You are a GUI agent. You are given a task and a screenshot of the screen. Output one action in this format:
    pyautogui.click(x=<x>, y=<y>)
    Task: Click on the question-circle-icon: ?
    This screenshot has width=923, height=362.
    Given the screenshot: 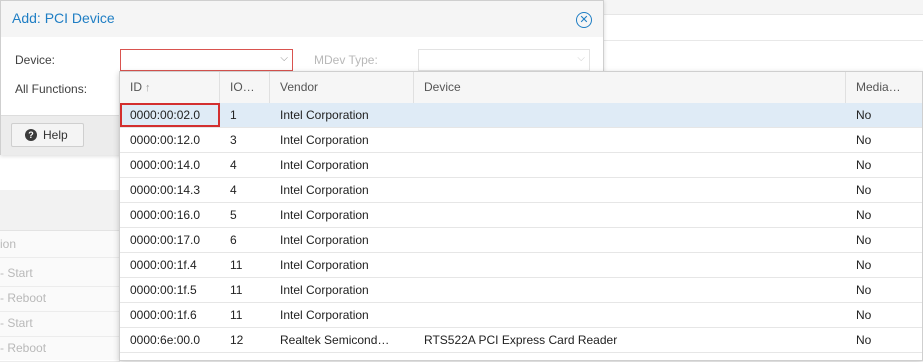 What is the action you would take?
    pyautogui.click(x=31, y=135)
    